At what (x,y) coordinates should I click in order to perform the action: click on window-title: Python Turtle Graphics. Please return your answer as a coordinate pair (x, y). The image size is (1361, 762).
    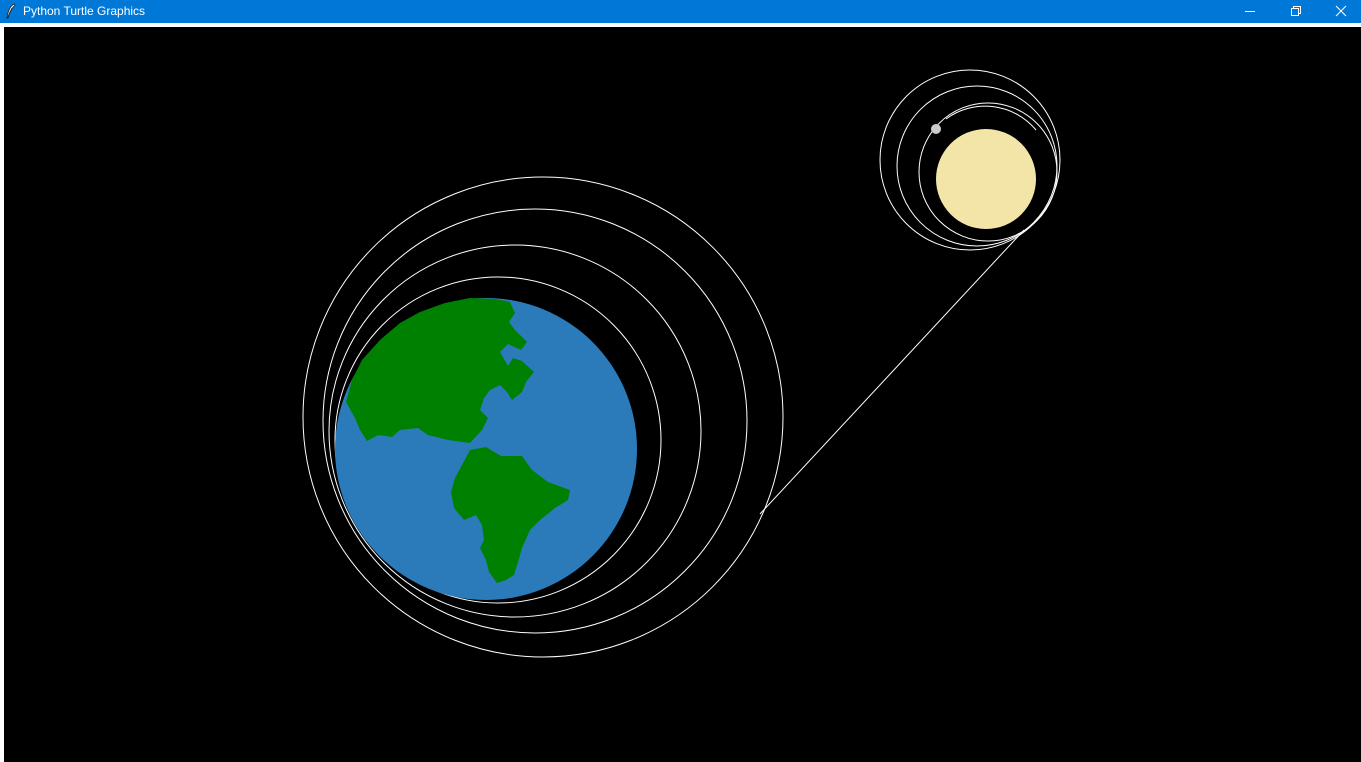
    Looking at the image, I should click on (84, 11).